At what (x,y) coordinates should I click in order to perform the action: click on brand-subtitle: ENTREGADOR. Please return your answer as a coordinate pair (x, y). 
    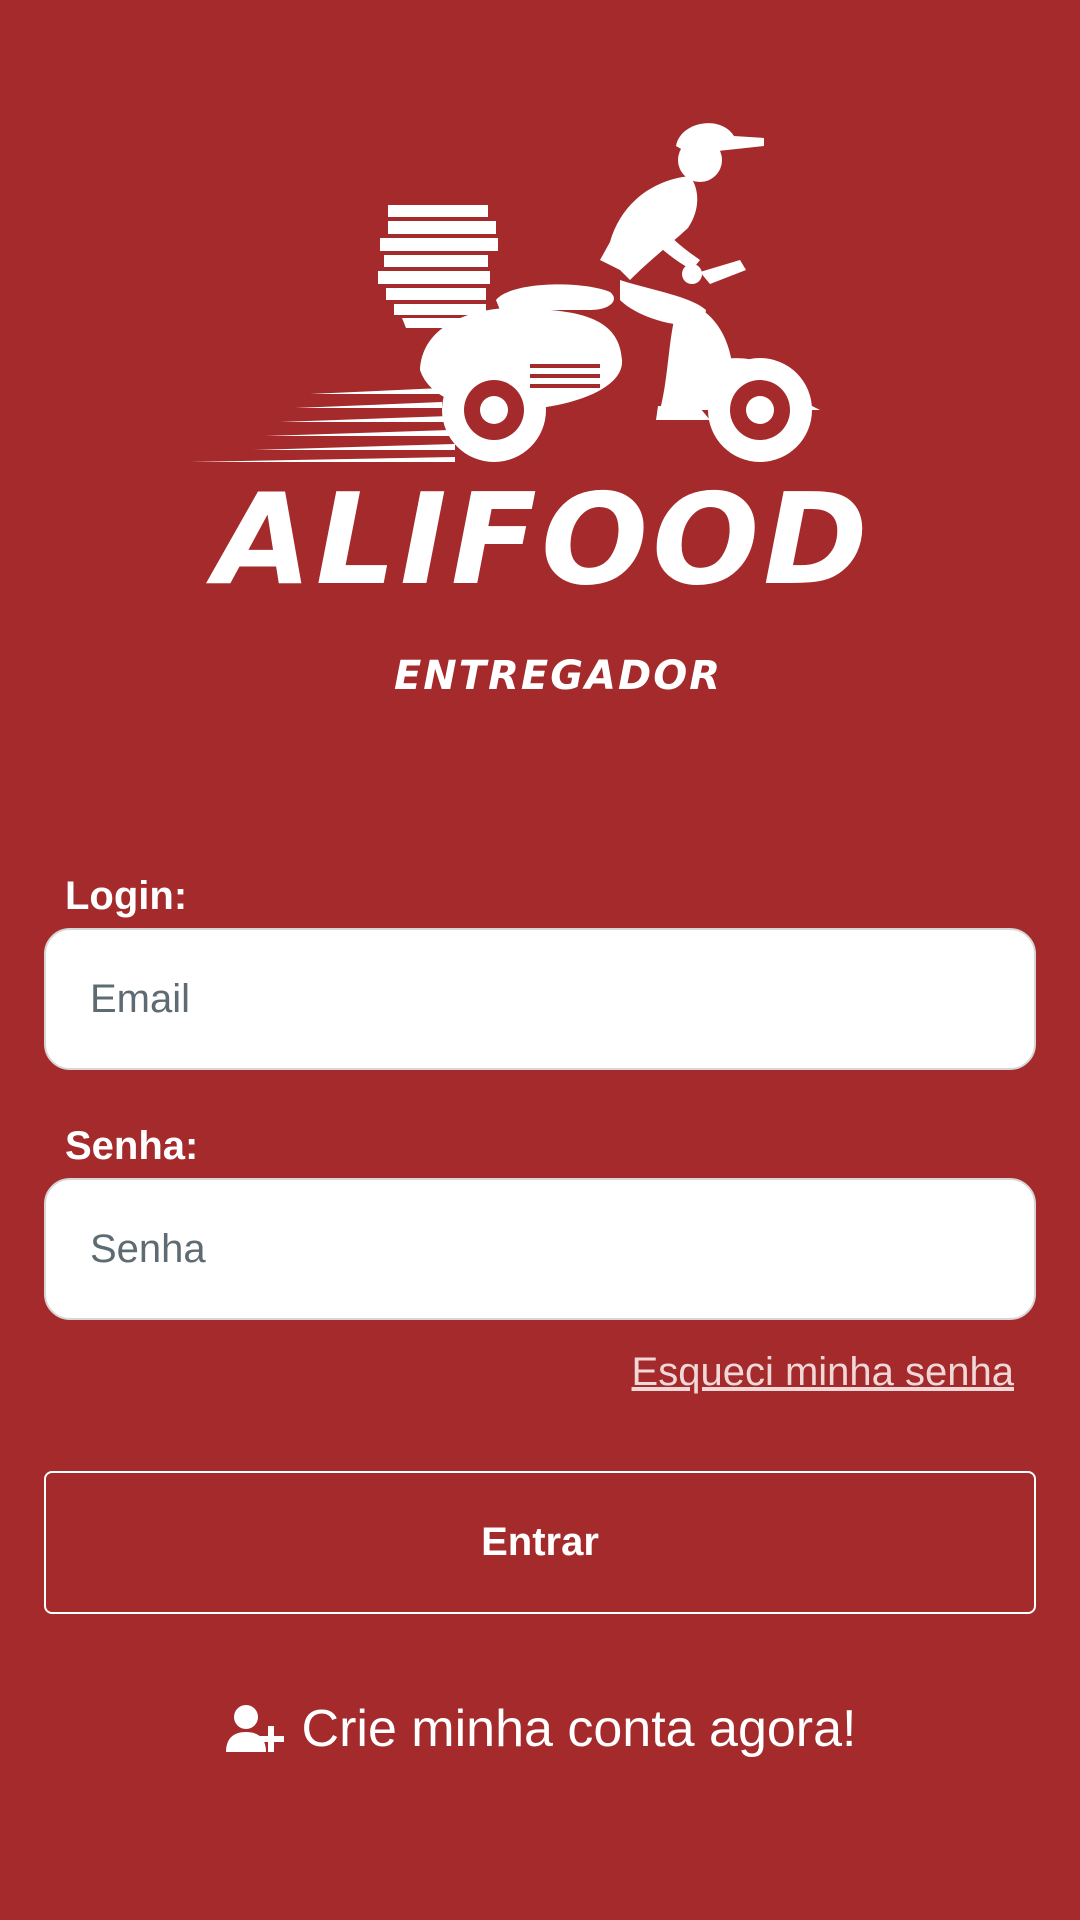
    Looking at the image, I should click on (557, 676).